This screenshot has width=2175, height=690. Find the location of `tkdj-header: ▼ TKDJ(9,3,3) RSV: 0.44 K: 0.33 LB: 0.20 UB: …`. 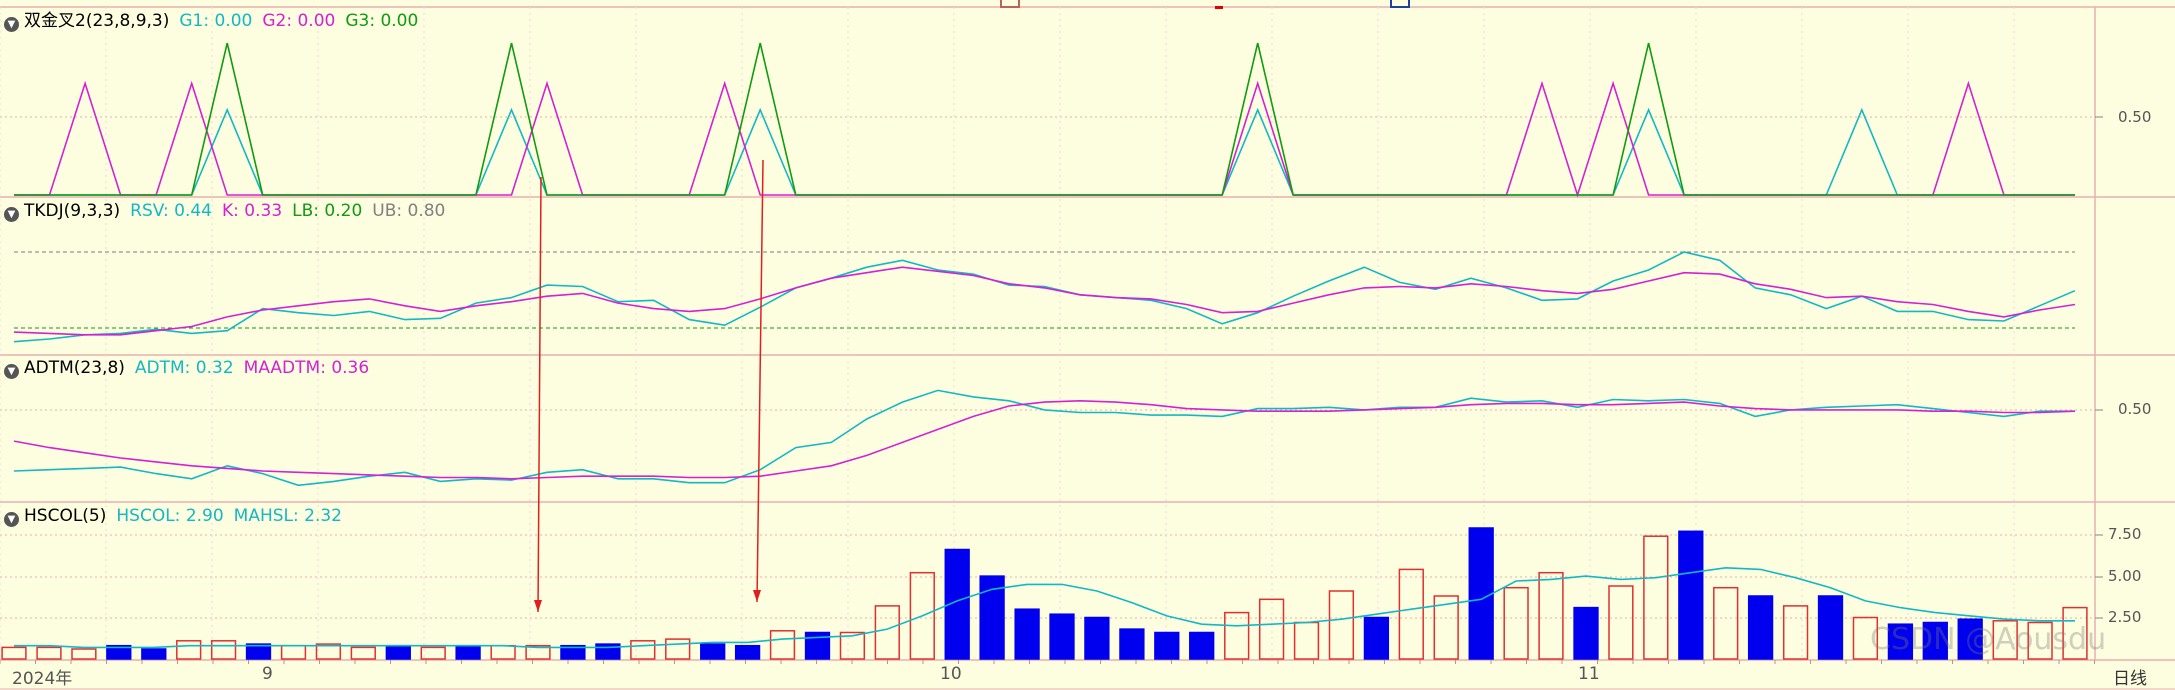

tkdj-header: ▼ TKDJ(9,3,3) RSV: 0.44 K: 0.33 LB: 0.20 UB: … is located at coordinates (229, 211).